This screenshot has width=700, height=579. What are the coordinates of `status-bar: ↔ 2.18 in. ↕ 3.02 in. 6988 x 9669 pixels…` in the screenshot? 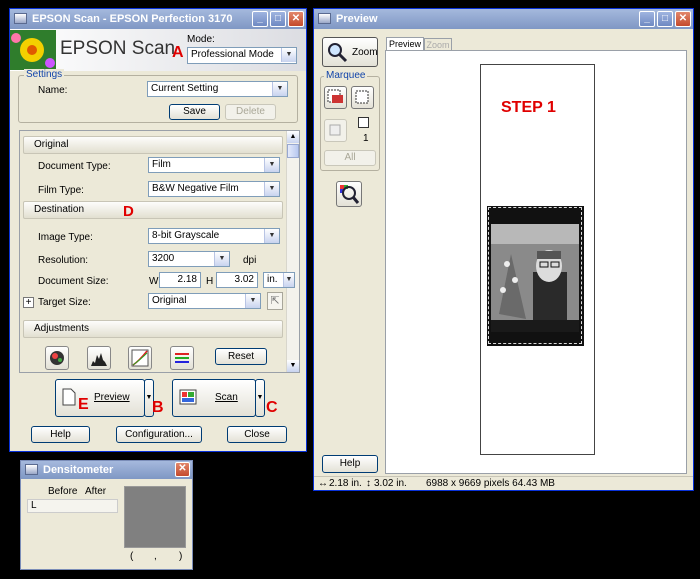 It's located at (503, 483).